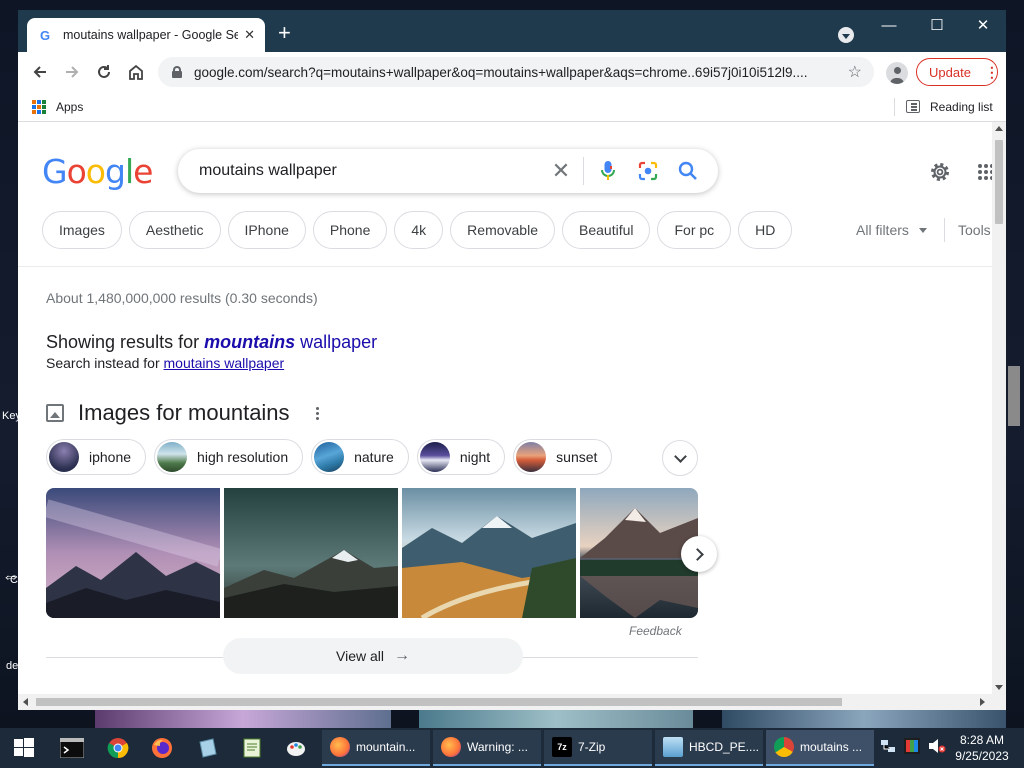  Describe the element at coordinates (944, 230) in the screenshot. I see `filters-divider` at that location.